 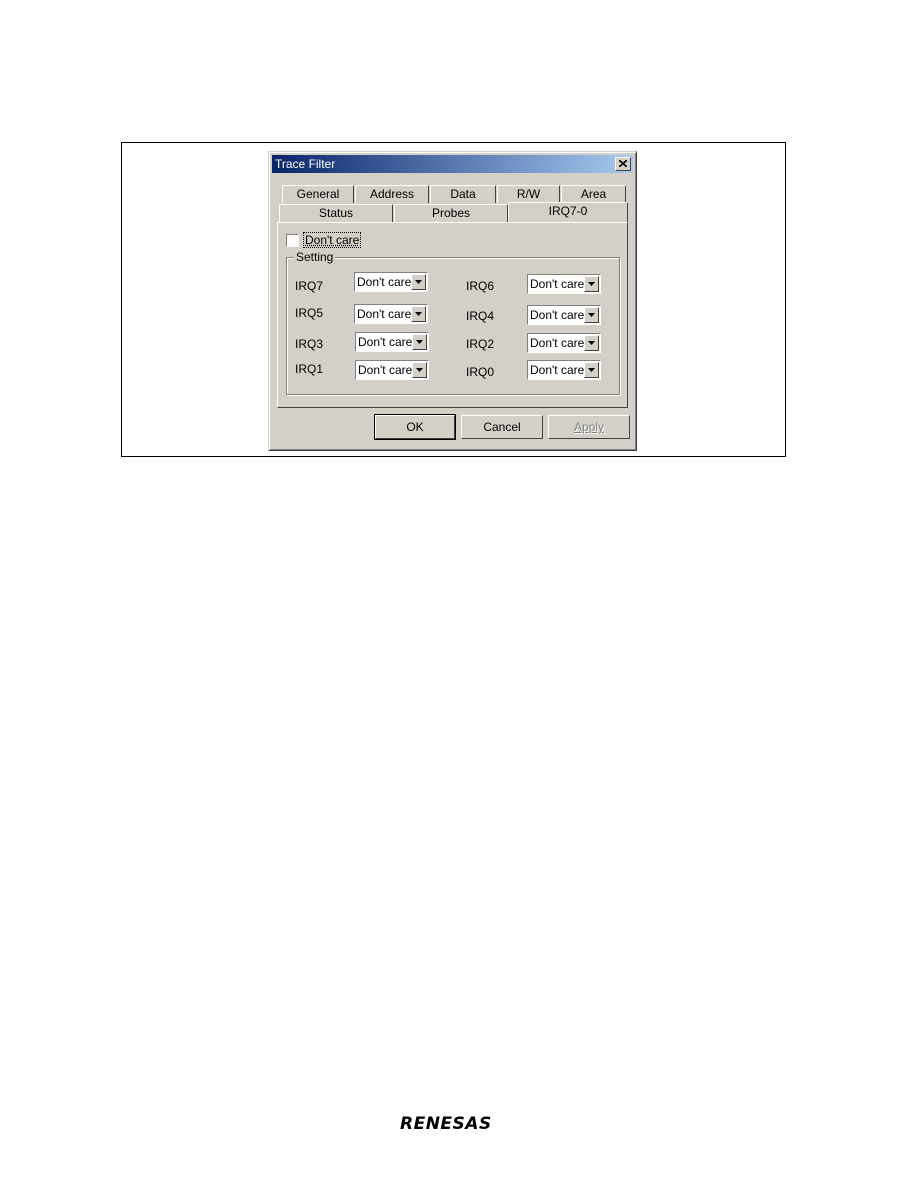 I want to click on irq7-label: IRQ7, so click(x=309, y=286).